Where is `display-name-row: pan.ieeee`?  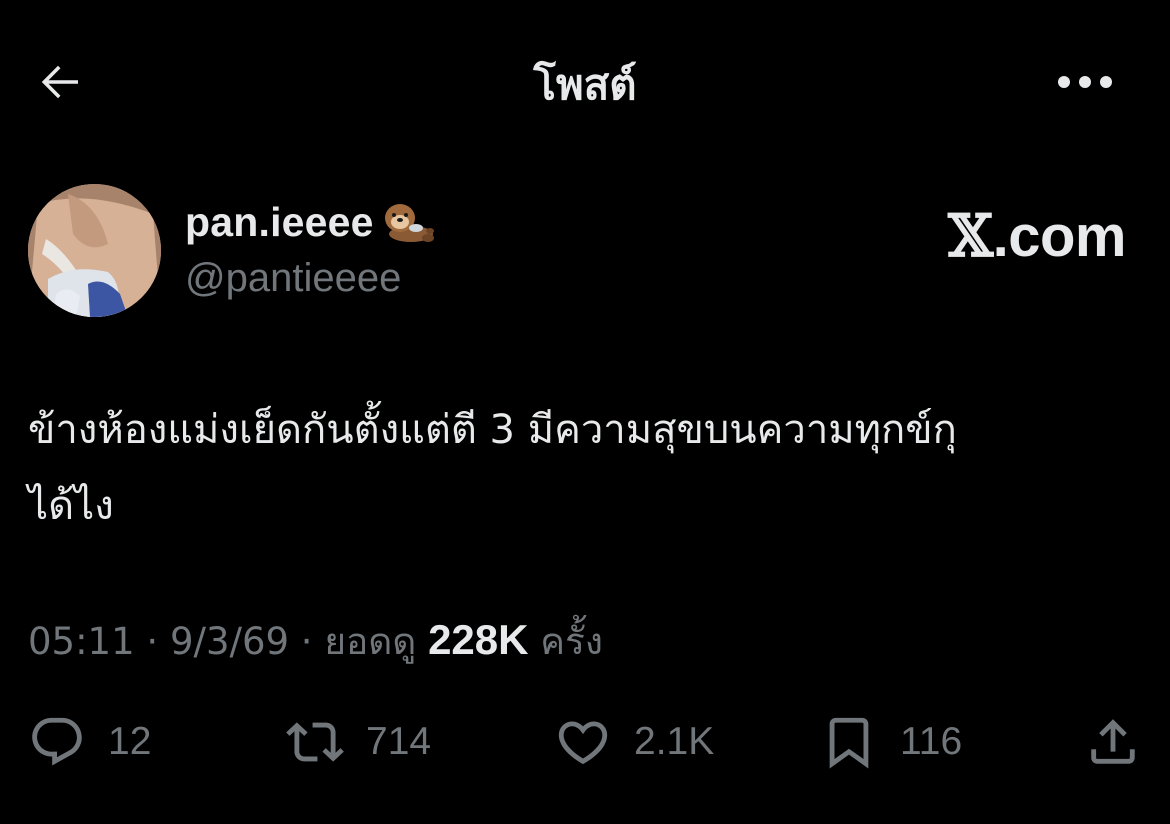 display-name-row: pan.ieeee is located at coordinates (310, 222).